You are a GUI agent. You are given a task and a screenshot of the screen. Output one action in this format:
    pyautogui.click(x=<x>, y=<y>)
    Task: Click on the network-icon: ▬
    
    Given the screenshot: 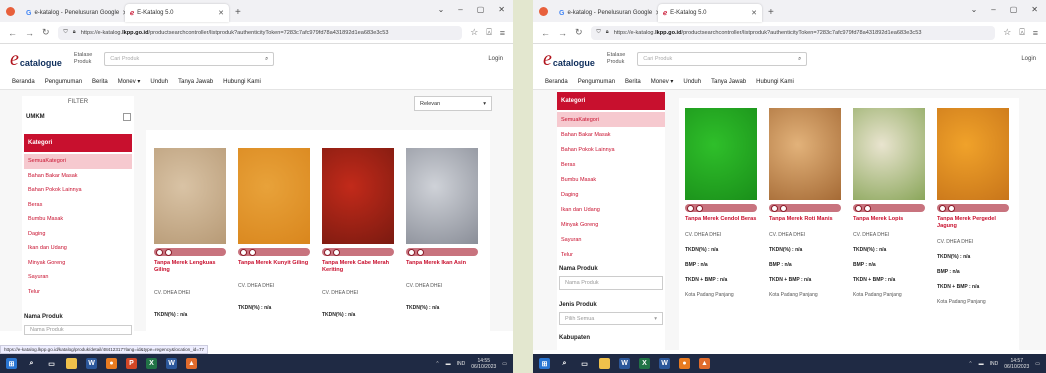 What is the action you would take?
    pyautogui.click(x=448, y=364)
    